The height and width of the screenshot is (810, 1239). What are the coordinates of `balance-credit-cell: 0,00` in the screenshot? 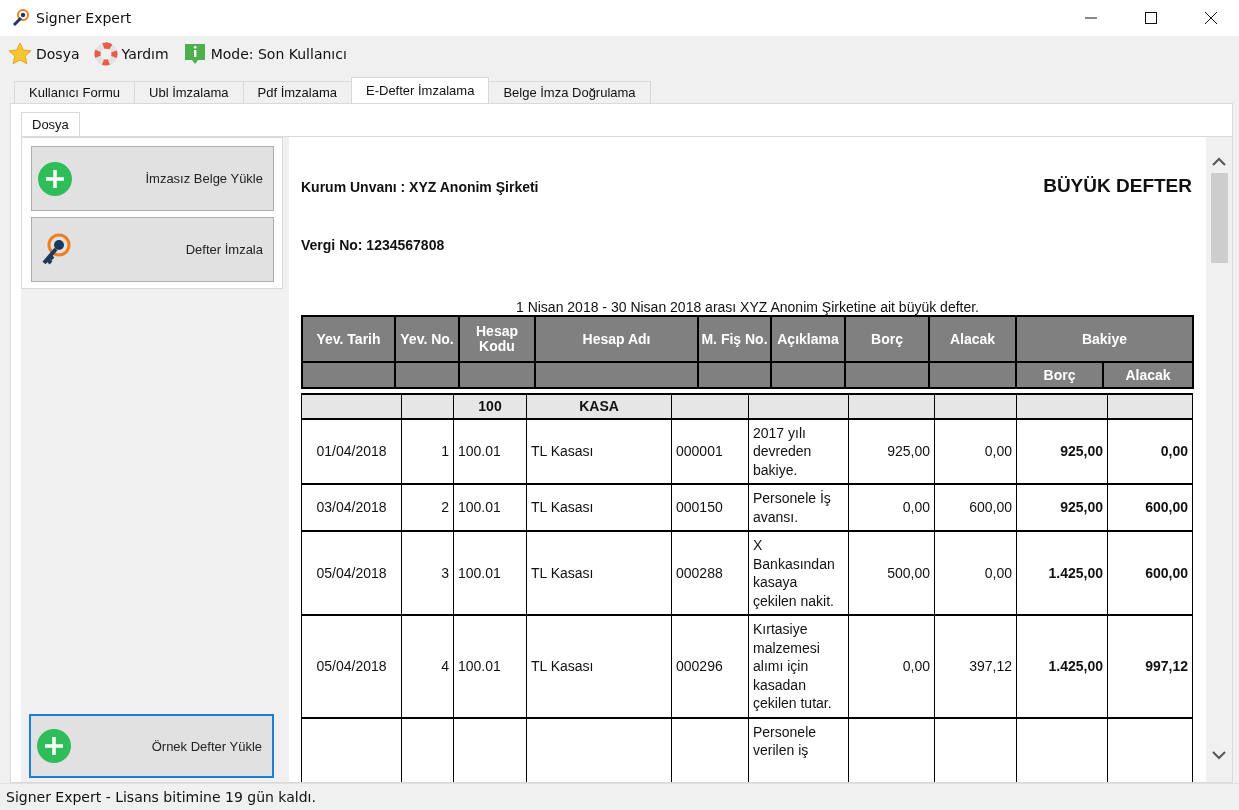 It's located at (1150, 451).